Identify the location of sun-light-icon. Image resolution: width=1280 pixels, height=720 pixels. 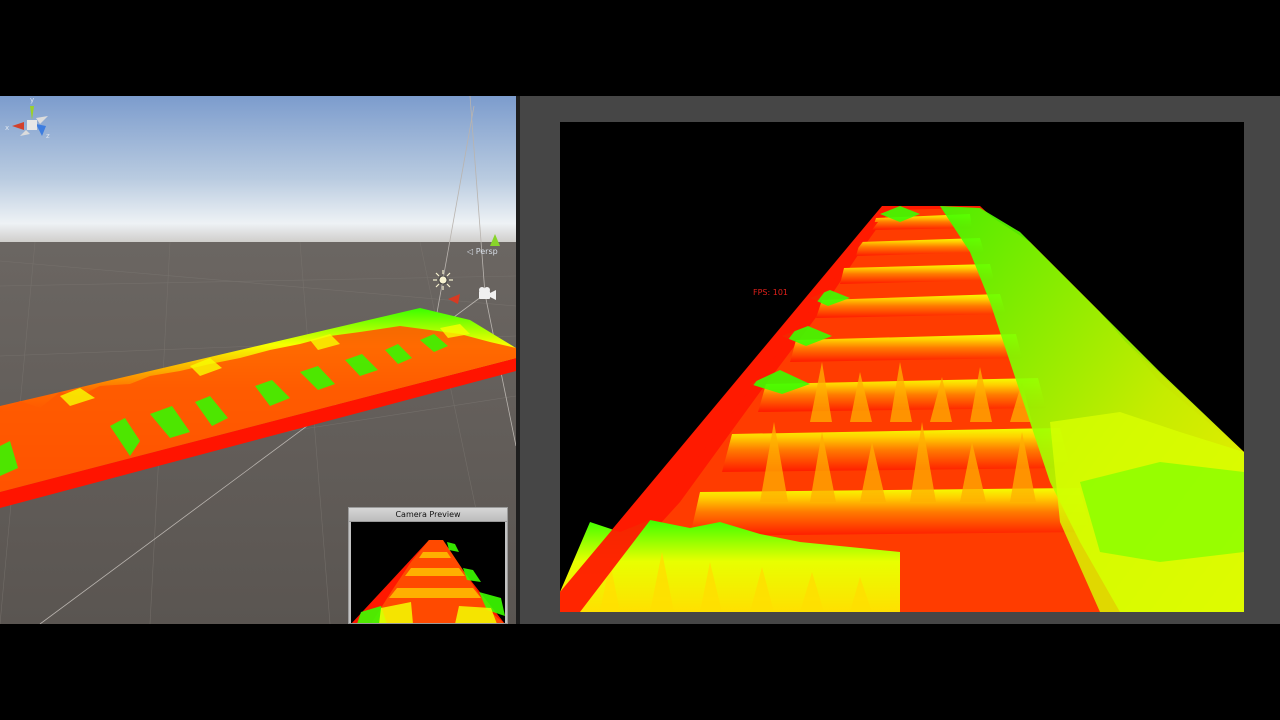
(443, 280).